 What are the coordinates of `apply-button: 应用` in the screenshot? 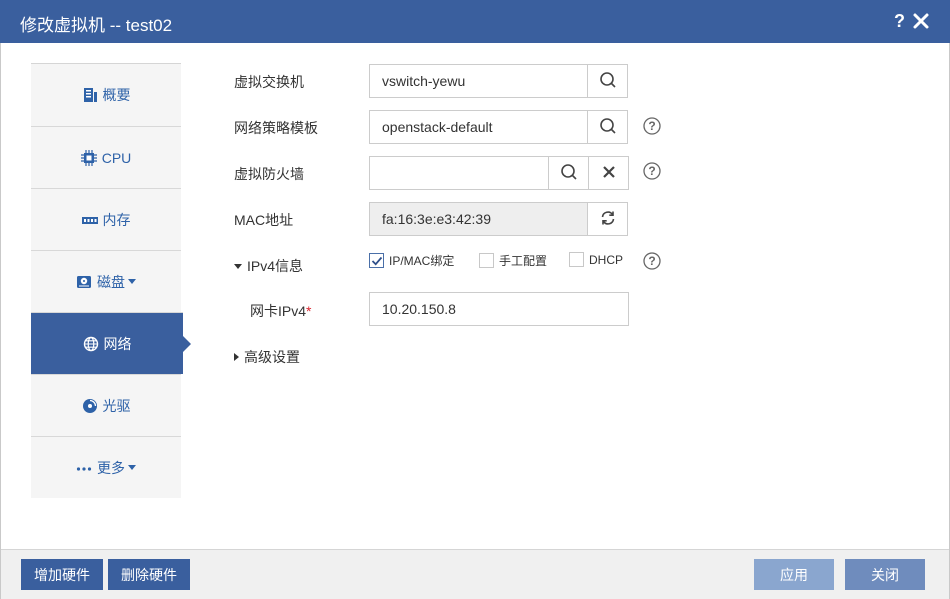 It's located at (794, 574).